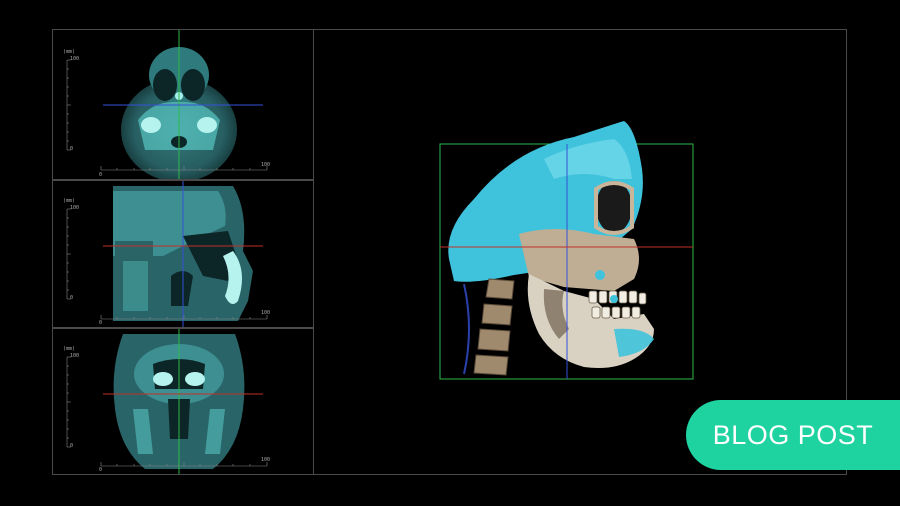  I want to click on axial-hscale-start: 0, so click(101, 175).